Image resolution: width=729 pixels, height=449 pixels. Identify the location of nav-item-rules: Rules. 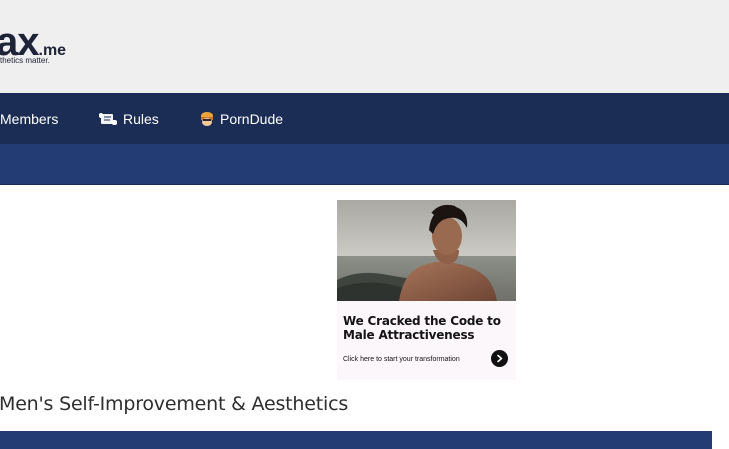
(129, 118).